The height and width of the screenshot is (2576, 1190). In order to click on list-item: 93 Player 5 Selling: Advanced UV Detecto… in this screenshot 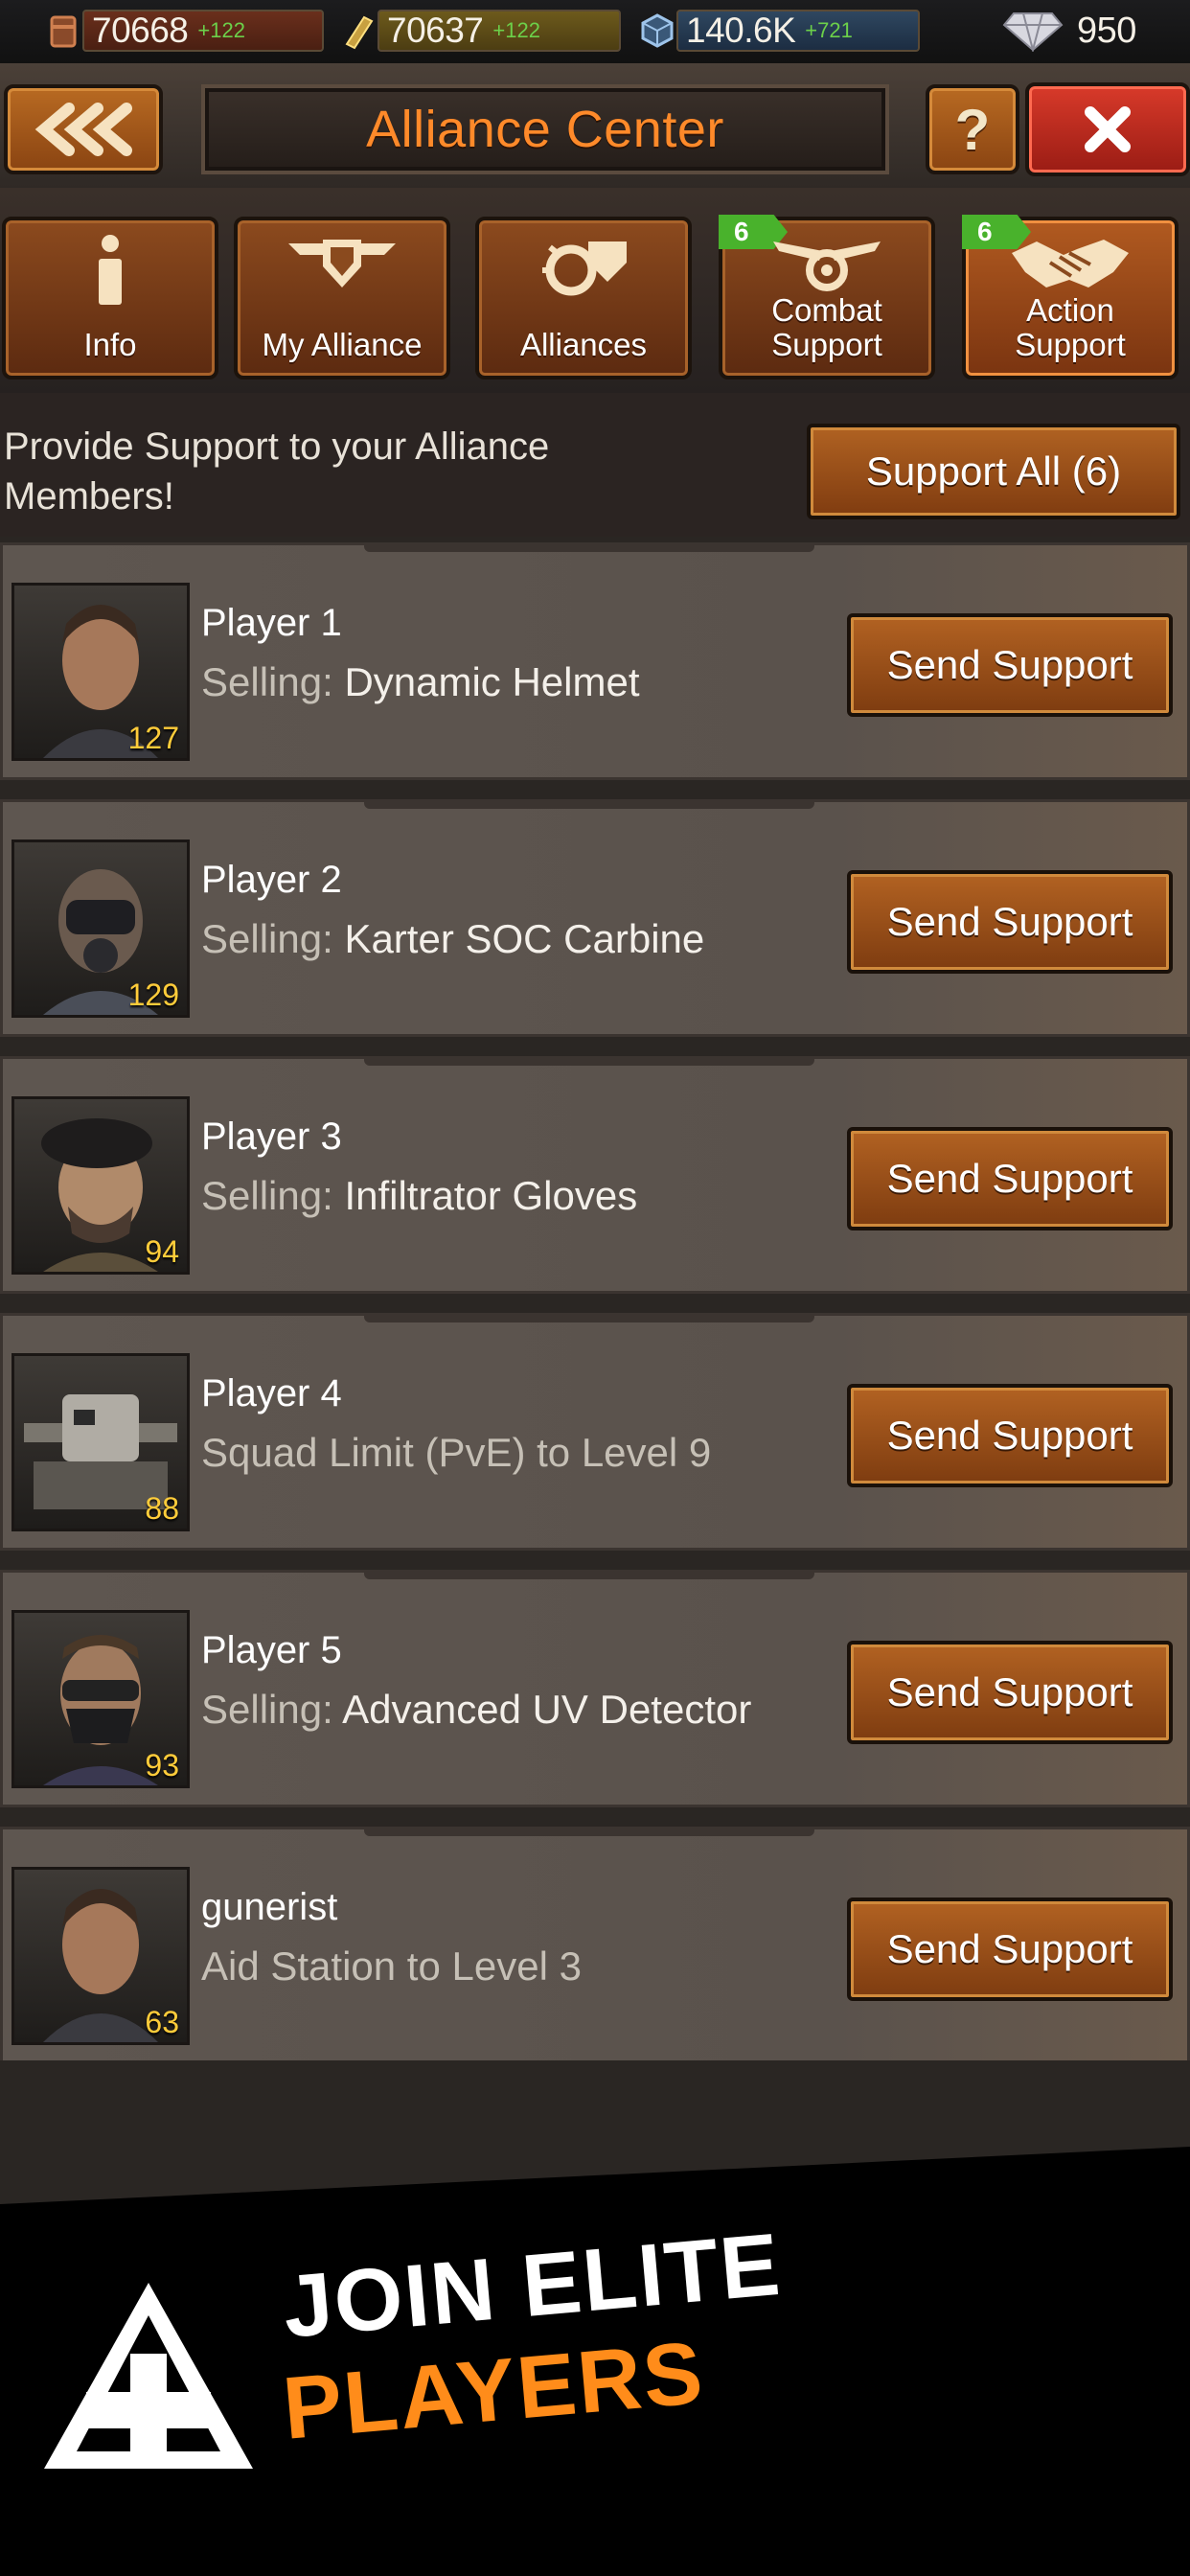, I will do `click(595, 1688)`.